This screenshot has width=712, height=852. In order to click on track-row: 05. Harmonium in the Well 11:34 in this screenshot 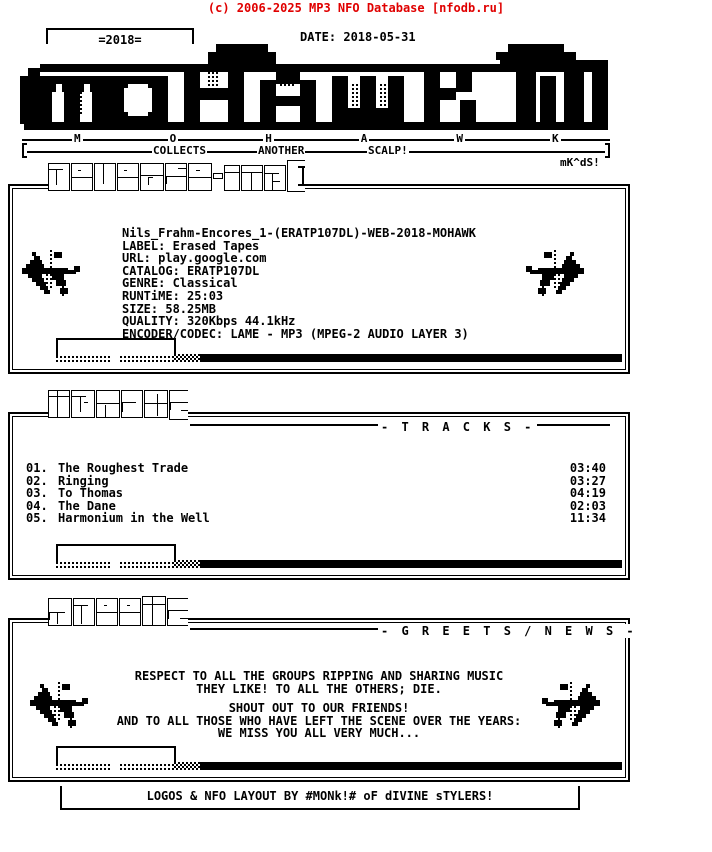, I will do `click(316, 518)`.